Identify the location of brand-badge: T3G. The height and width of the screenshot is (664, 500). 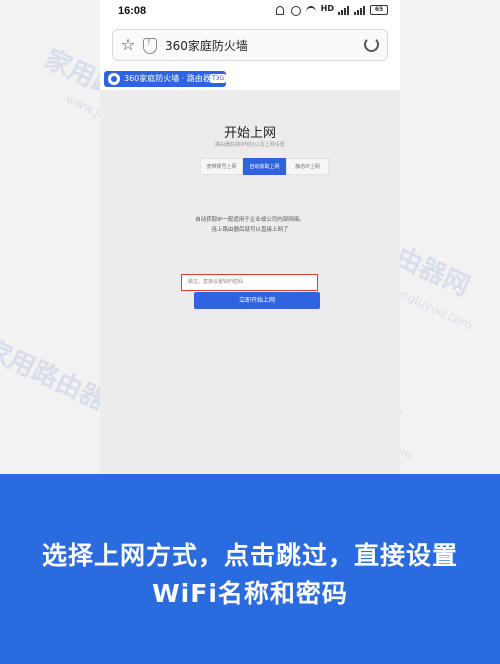
(218, 78).